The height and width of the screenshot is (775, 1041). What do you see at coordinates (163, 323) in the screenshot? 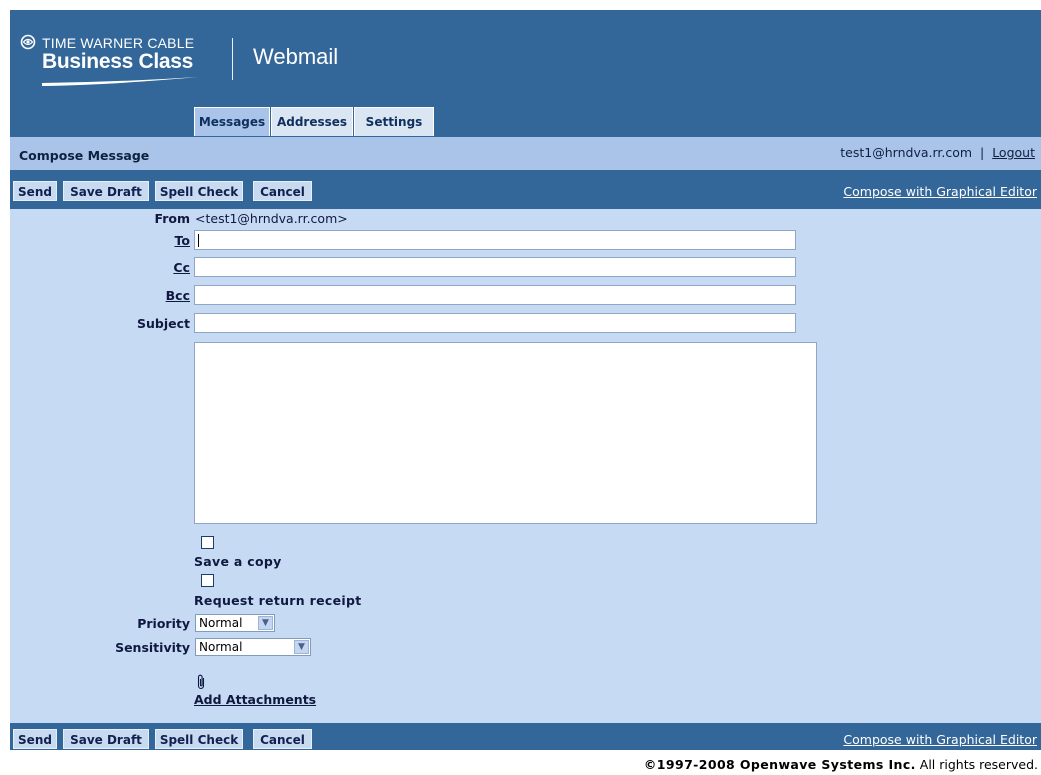
I see `subject-label: Subject` at bounding box center [163, 323].